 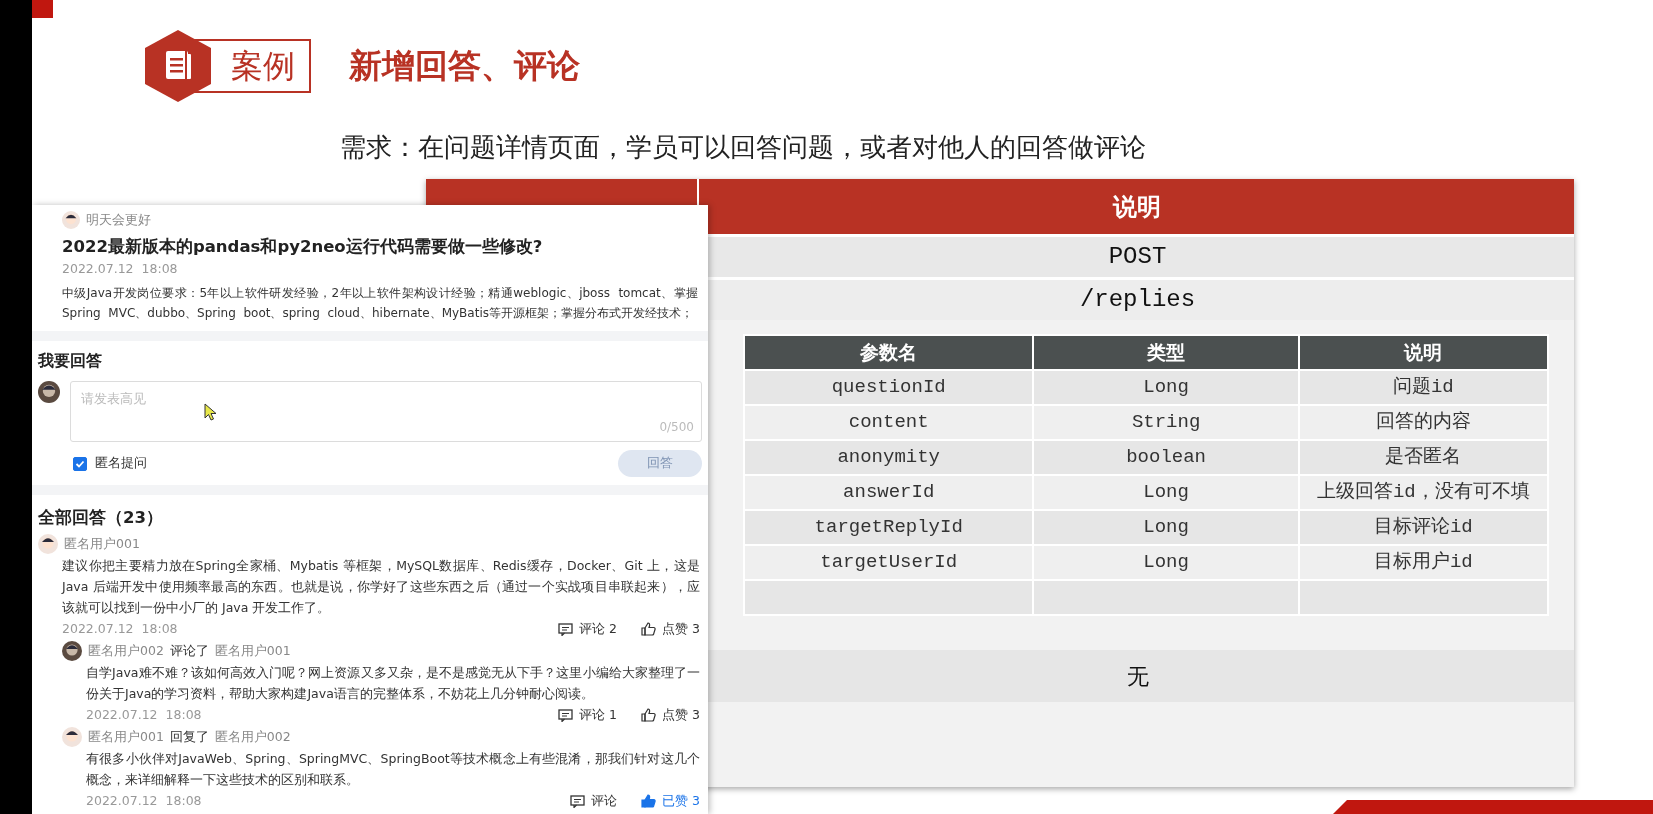 What do you see at coordinates (1423, 387) in the screenshot?
I see `table-cell: 问题id` at bounding box center [1423, 387].